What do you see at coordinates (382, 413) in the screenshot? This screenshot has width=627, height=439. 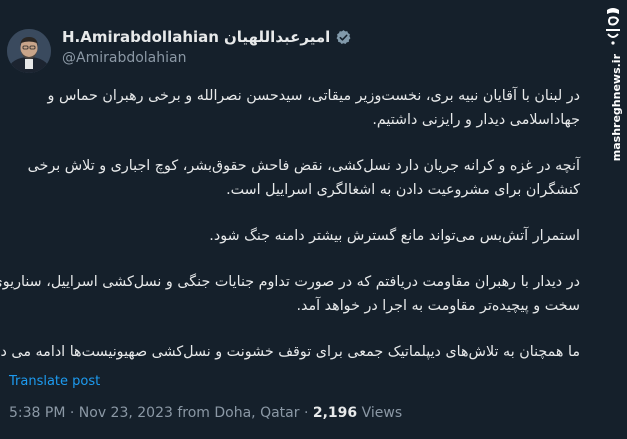 I see `views-label: Views` at bounding box center [382, 413].